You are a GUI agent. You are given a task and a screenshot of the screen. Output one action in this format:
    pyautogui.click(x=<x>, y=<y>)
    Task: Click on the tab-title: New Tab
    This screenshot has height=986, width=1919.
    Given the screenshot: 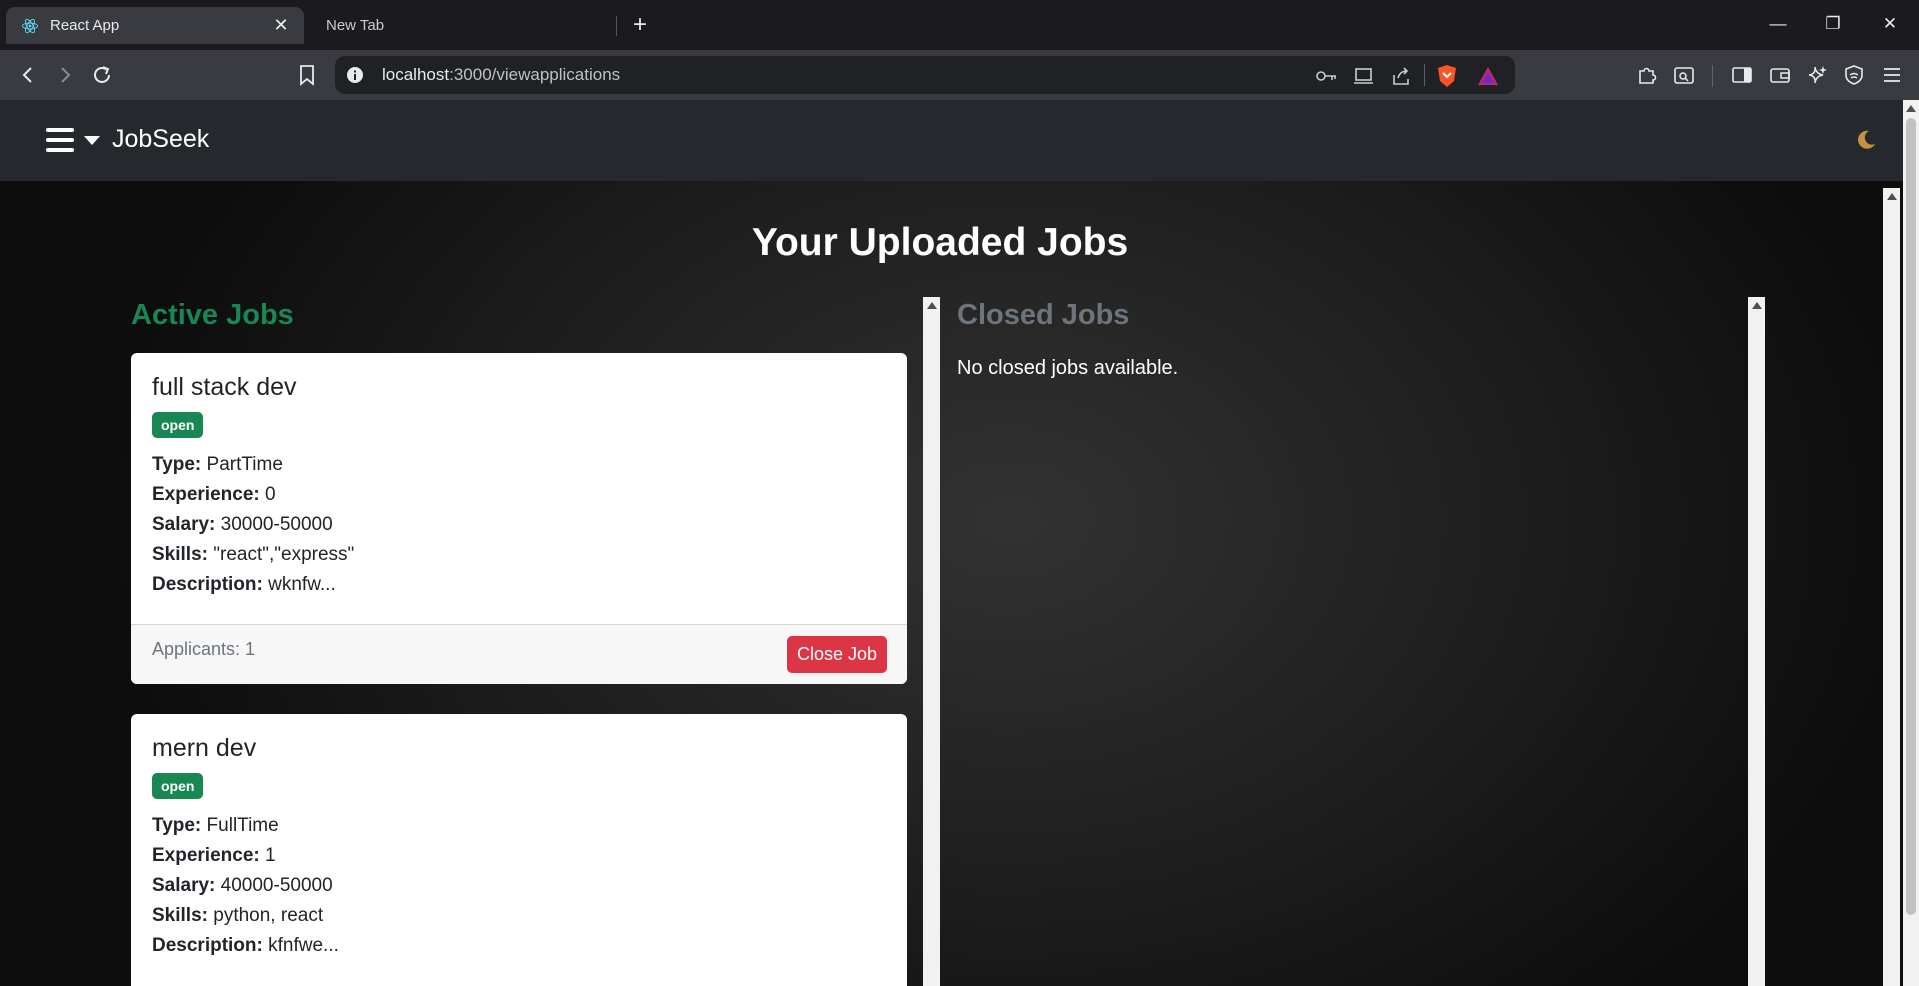 What is the action you would take?
    pyautogui.click(x=355, y=25)
    